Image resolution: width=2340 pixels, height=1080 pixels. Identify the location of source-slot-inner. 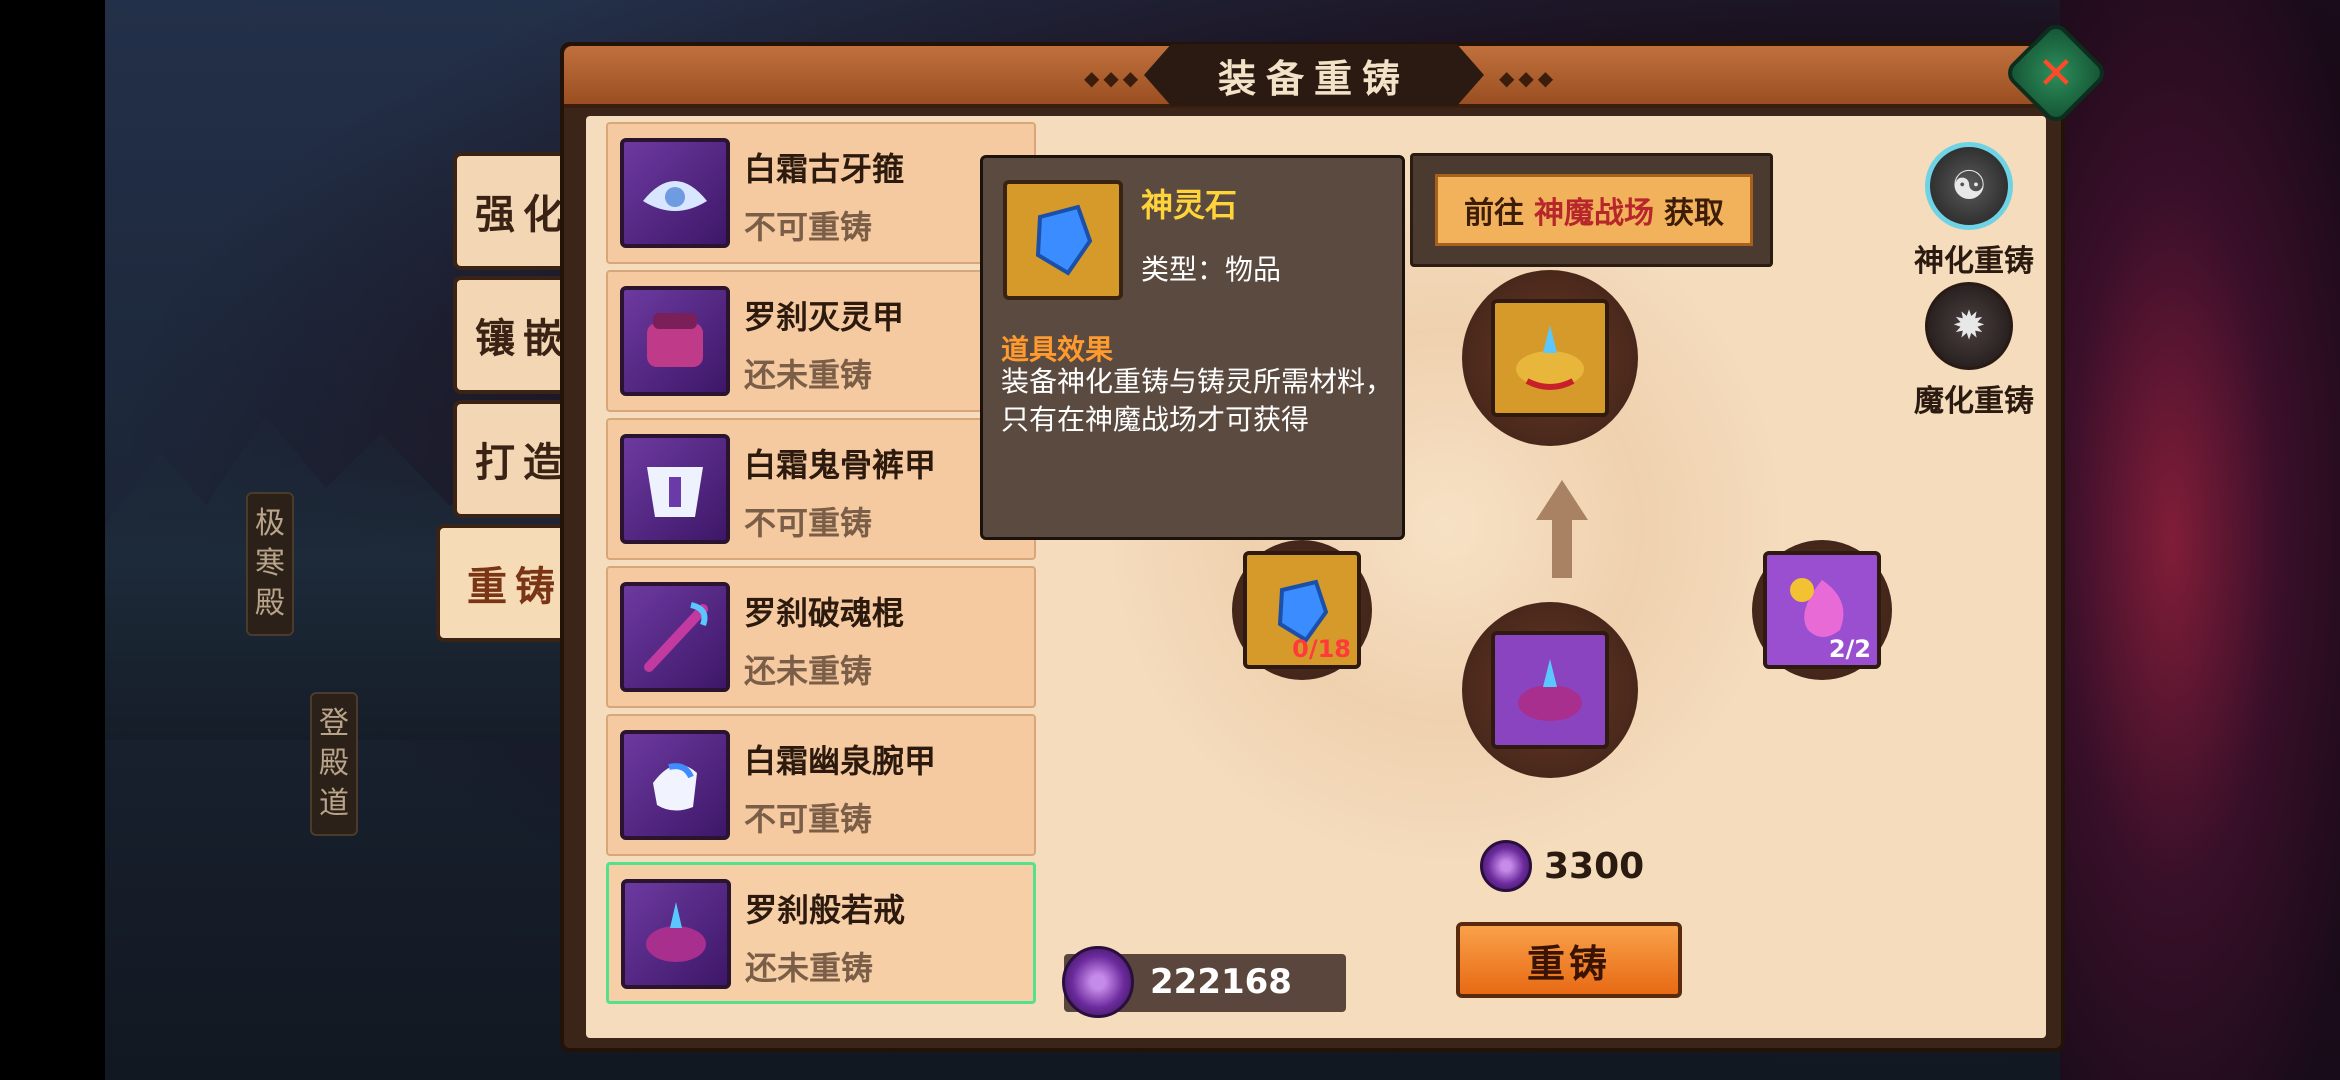
(1550, 690).